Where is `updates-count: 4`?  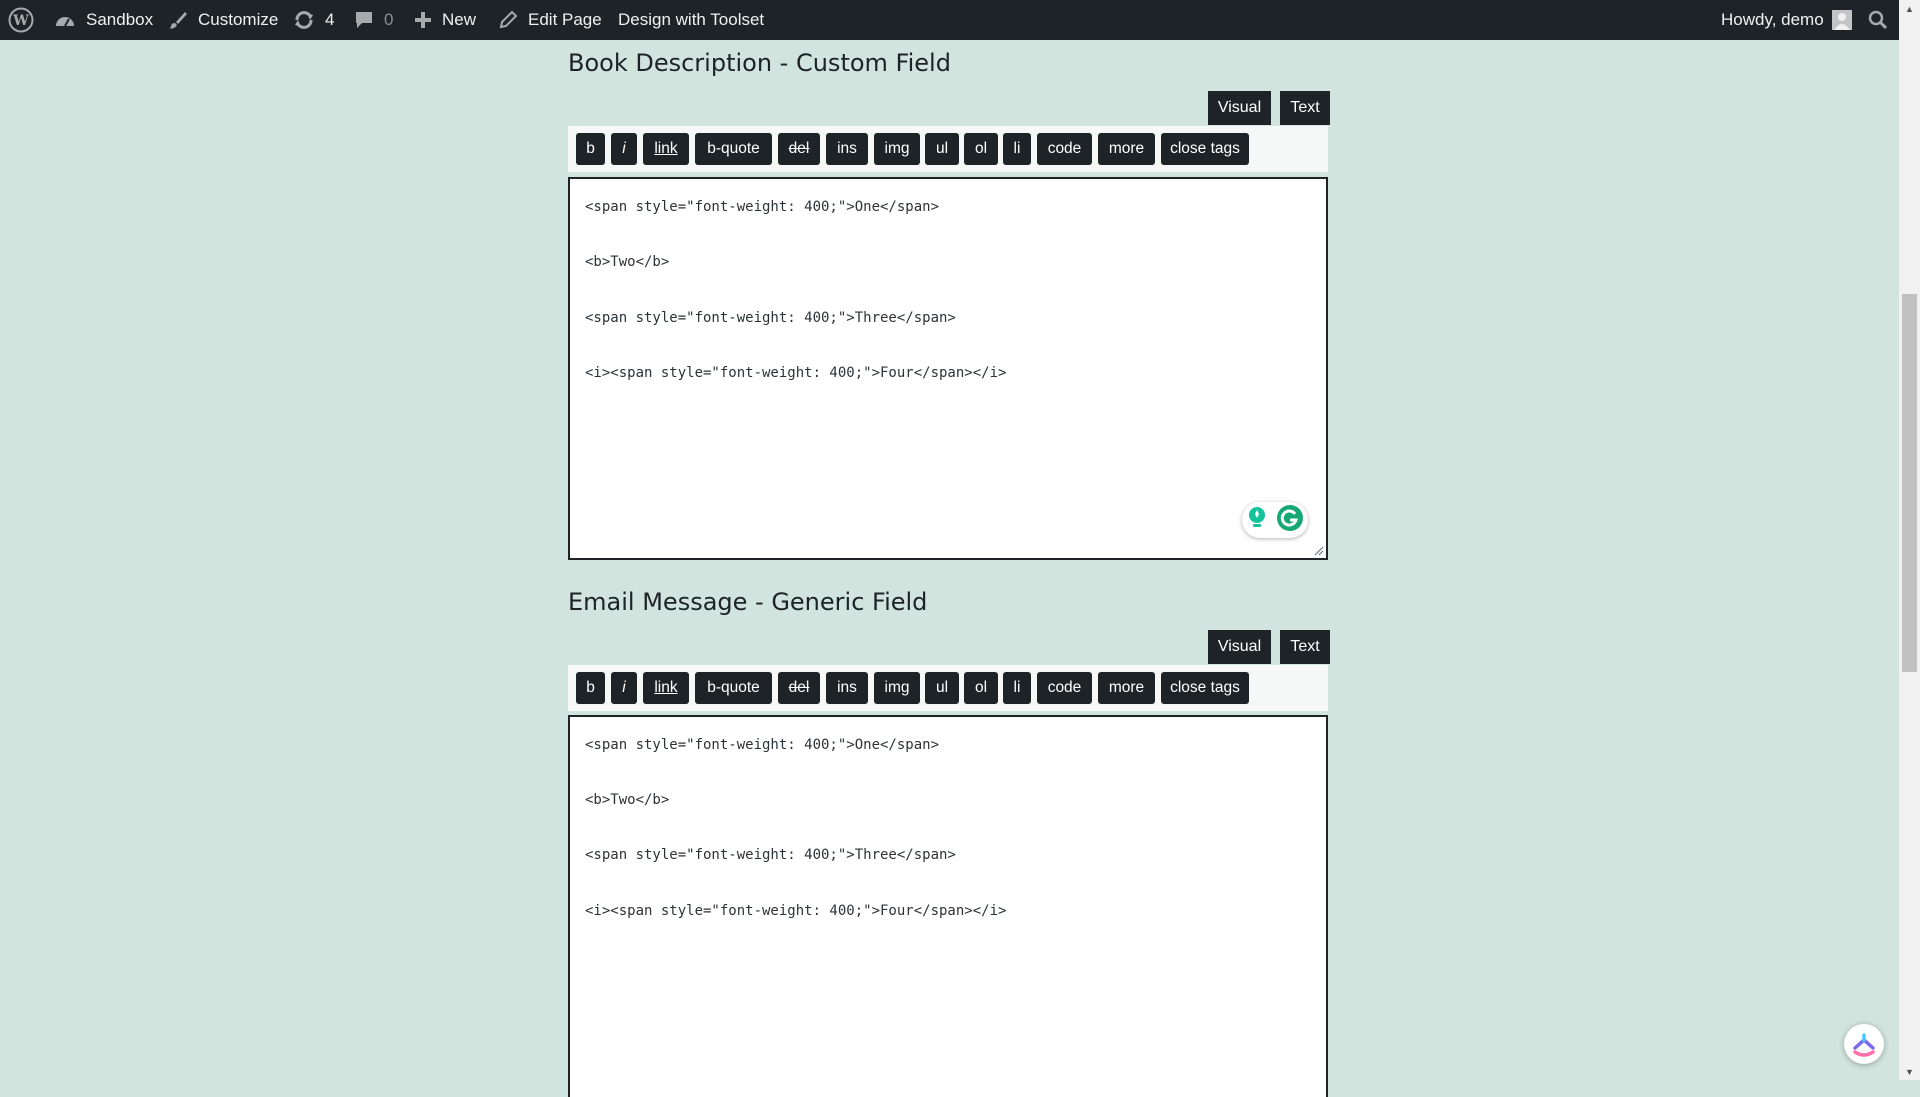
updates-count: 4 is located at coordinates (330, 19).